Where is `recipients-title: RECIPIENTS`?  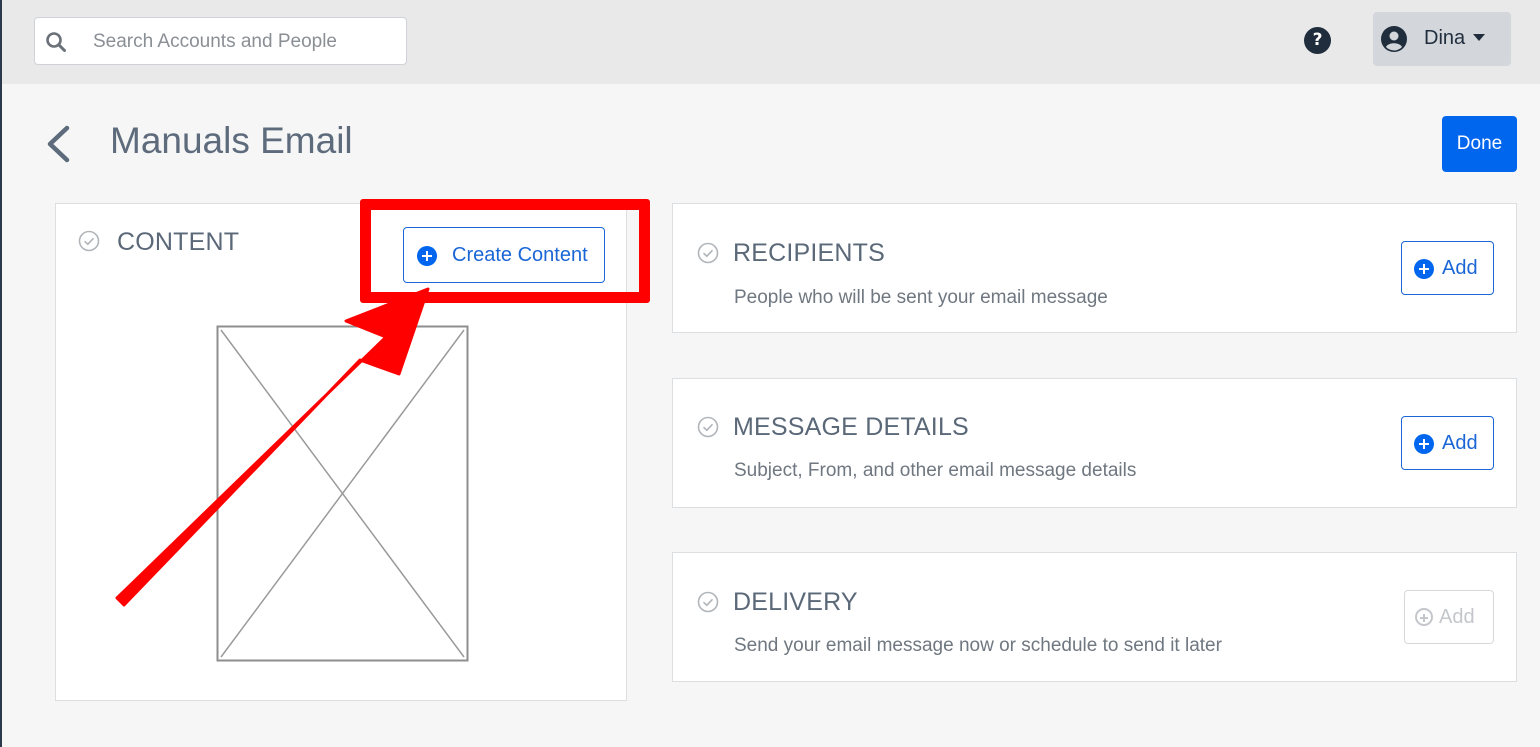 recipients-title: RECIPIENTS is located at coordinates (809, 253).